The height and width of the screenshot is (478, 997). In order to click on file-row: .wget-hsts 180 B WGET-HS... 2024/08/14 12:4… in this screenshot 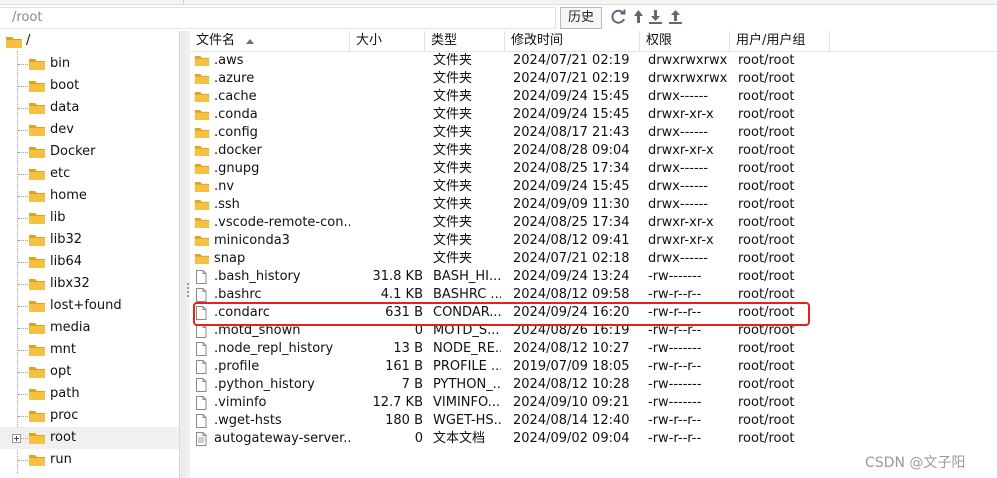, I will do `click(510, 421)`.